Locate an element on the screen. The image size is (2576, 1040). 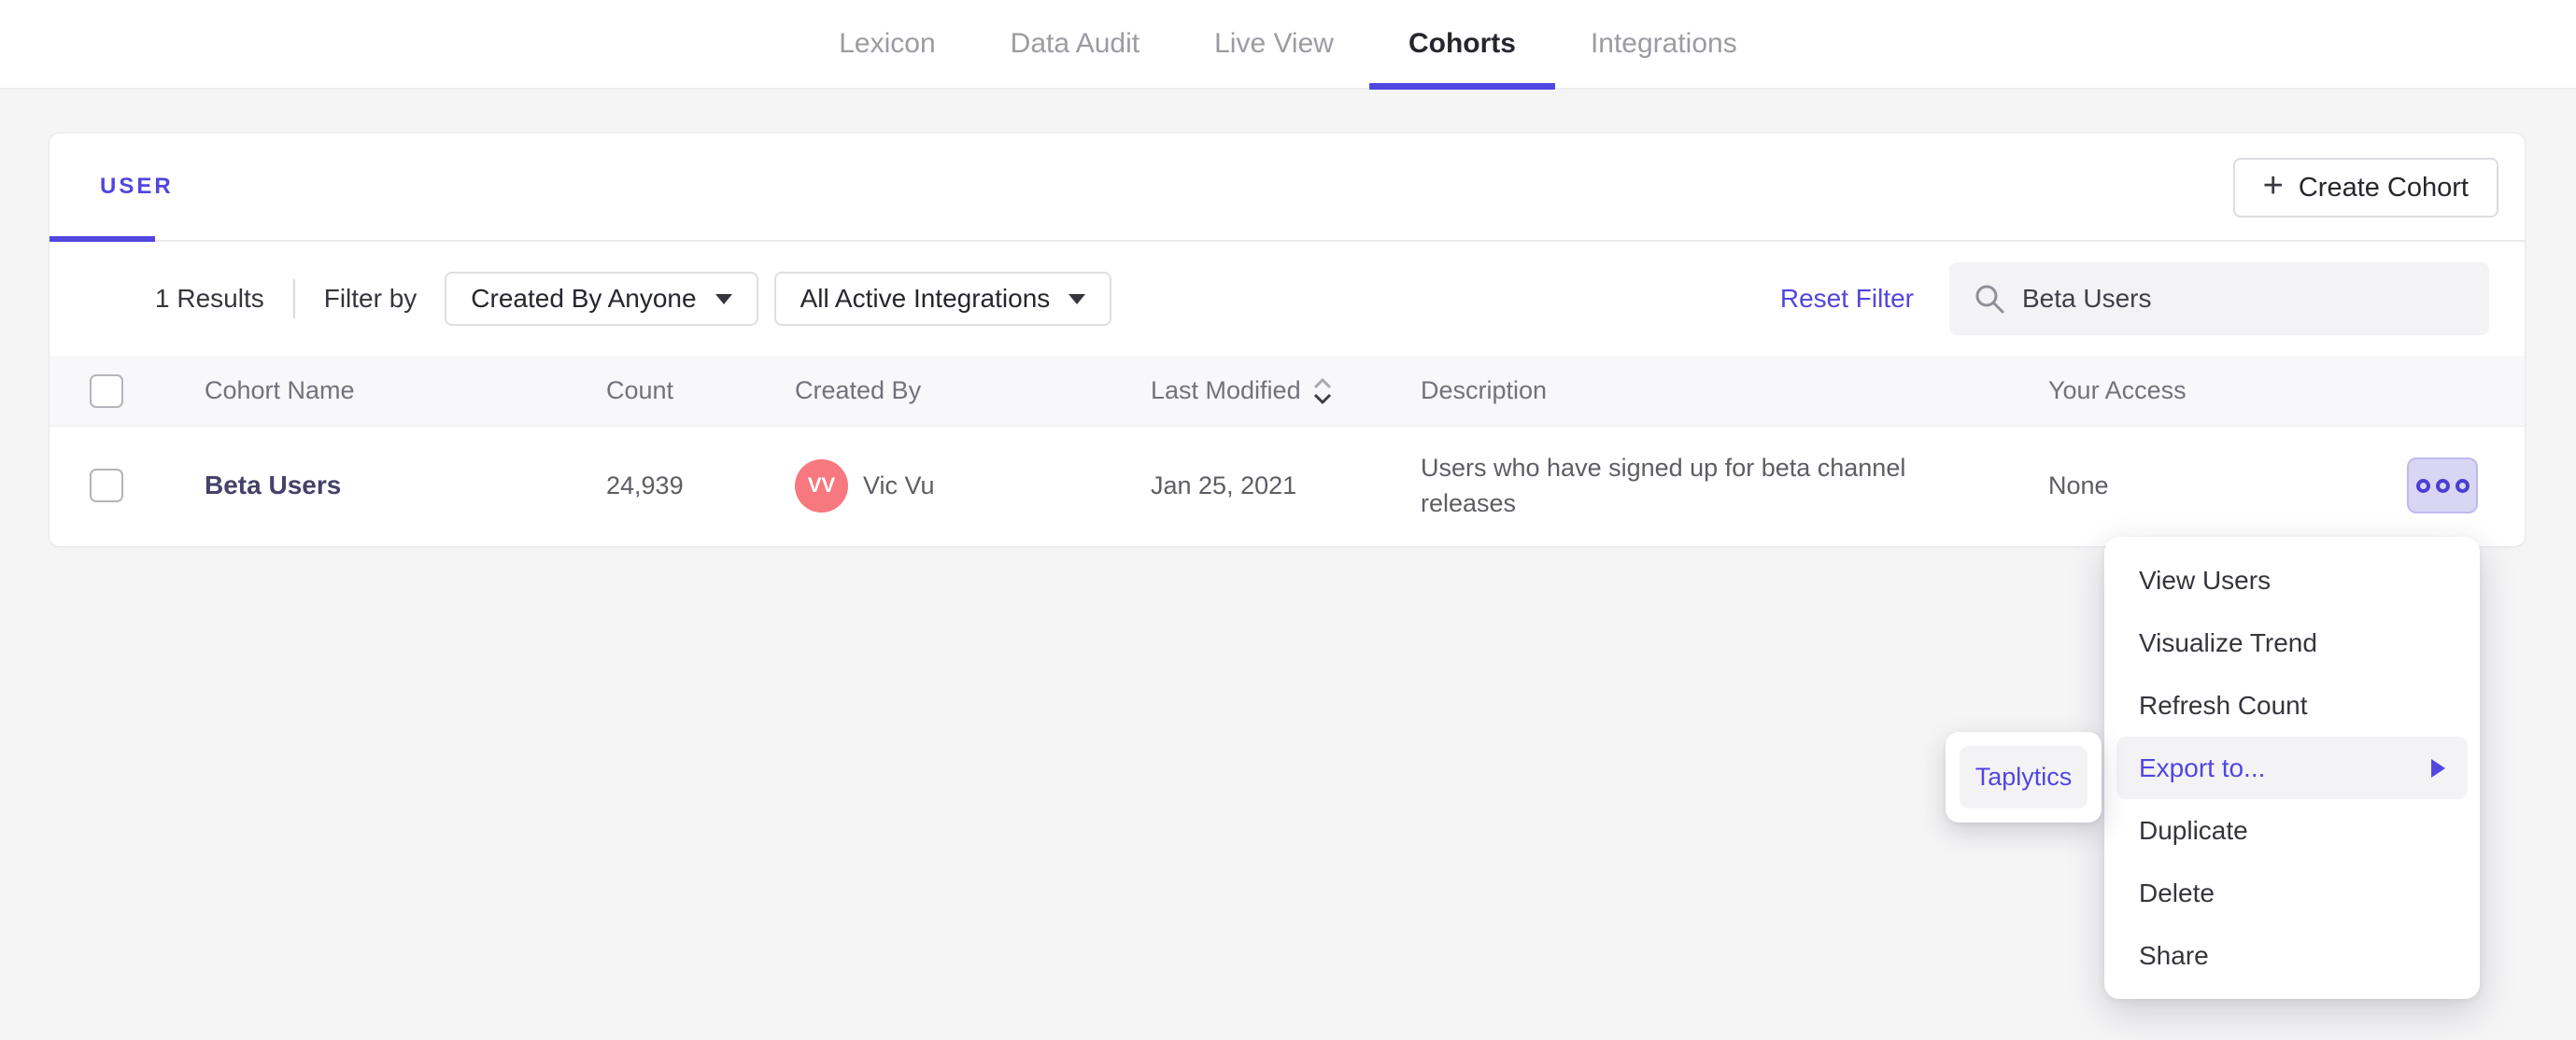
tab-user-label: USER is located at coordinates (137, 186).